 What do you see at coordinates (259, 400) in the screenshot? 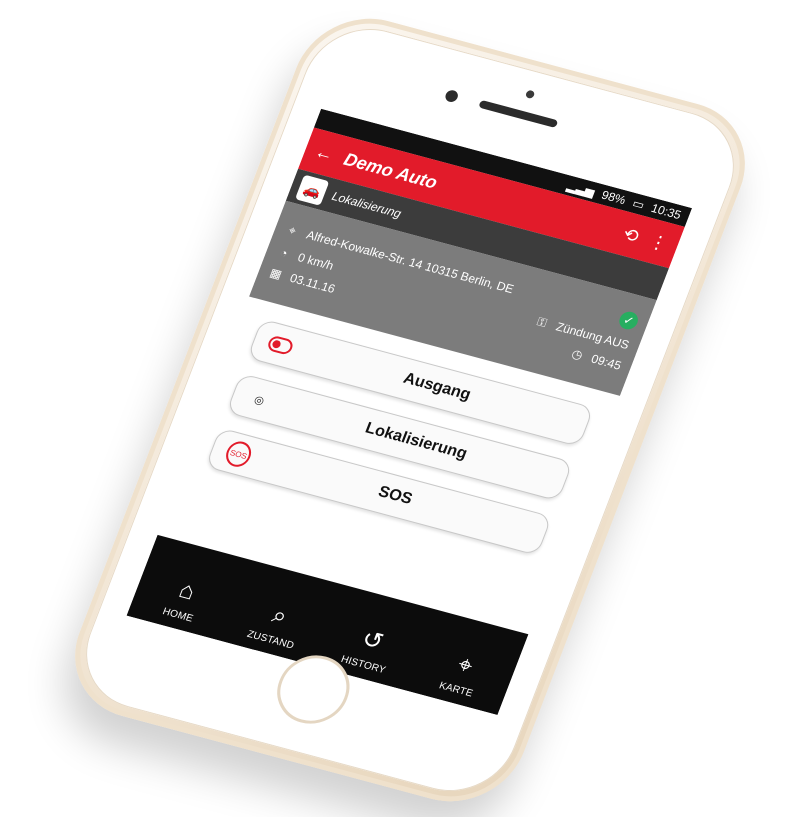
I see `locate-icon: ◎` at bounding box center [259, 400].